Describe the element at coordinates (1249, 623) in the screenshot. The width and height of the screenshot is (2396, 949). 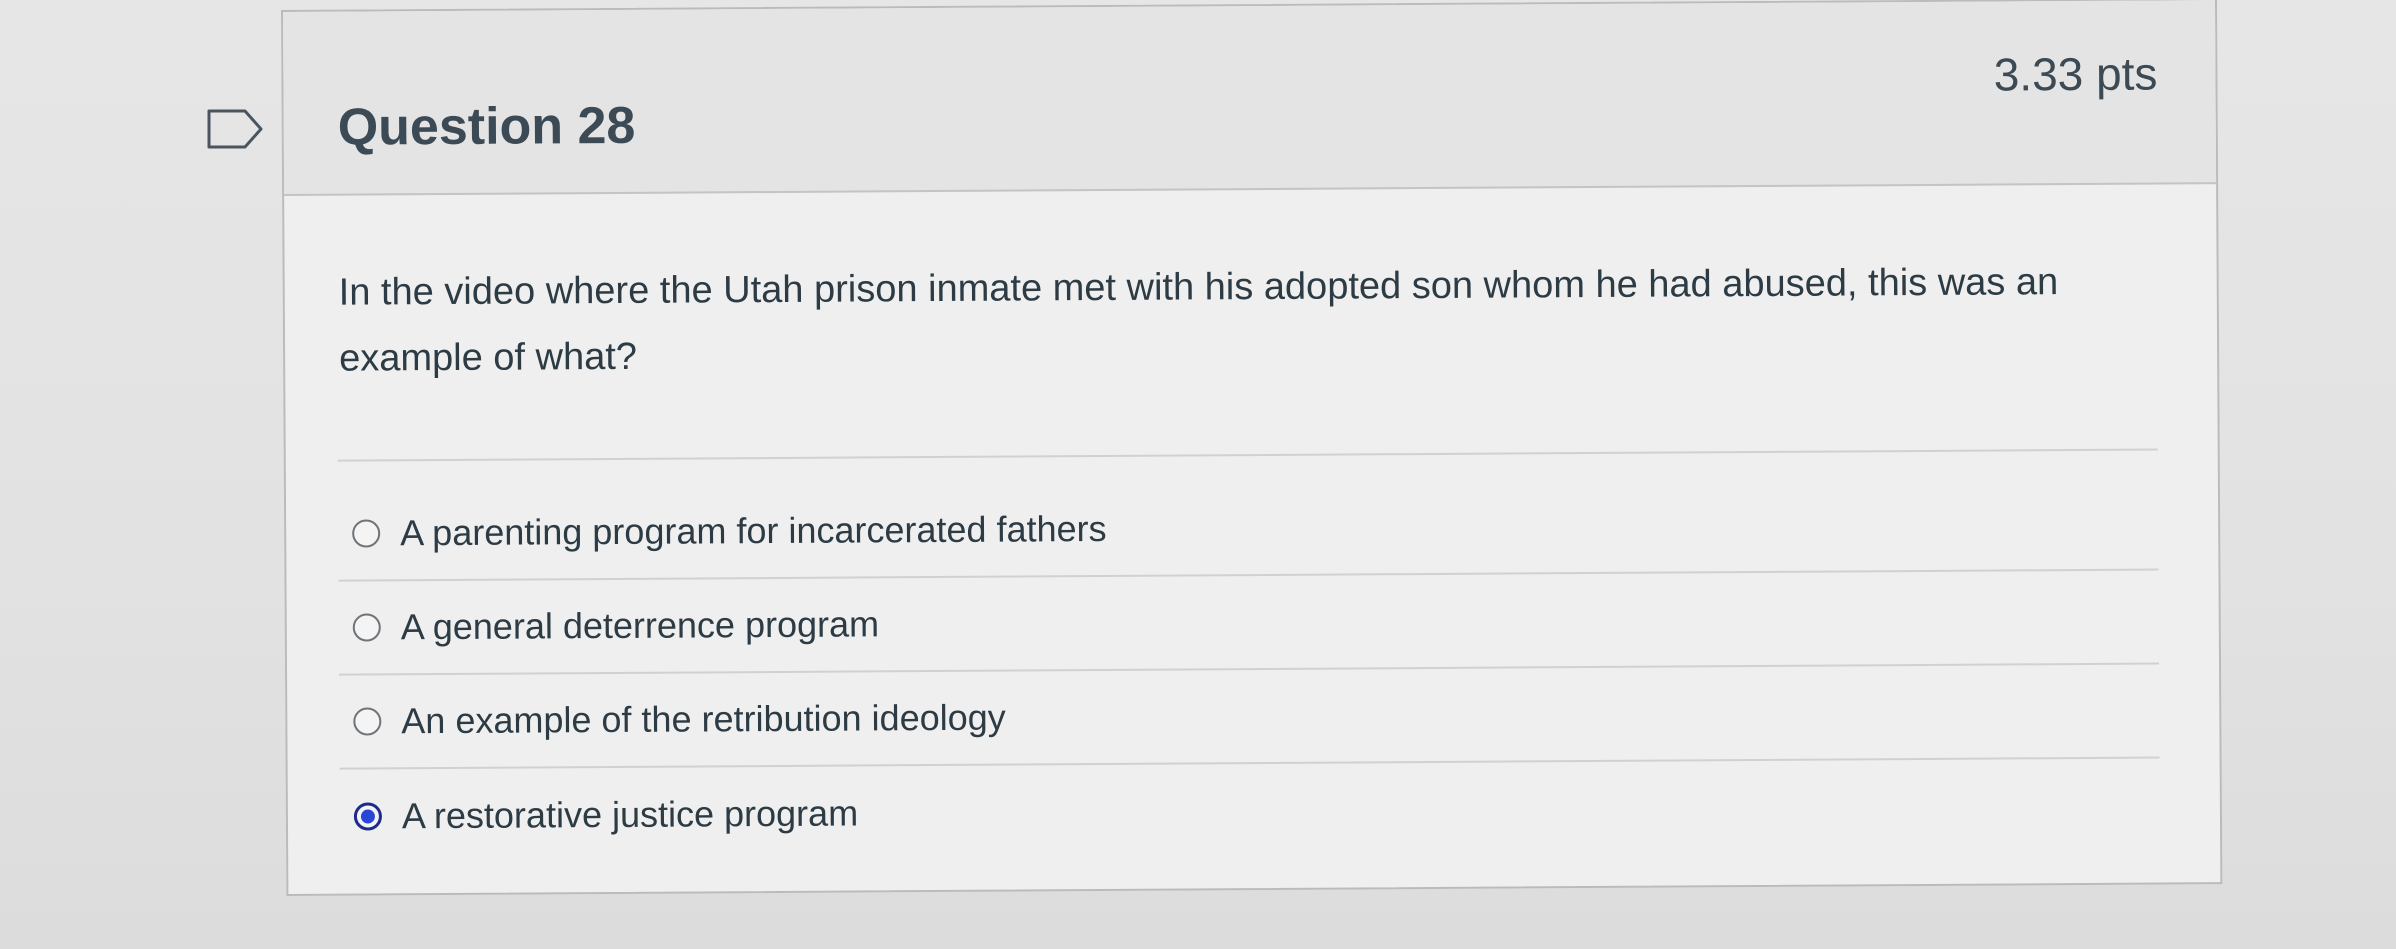
I see `answer-option-deterrence: A general deterrence program` at that location.